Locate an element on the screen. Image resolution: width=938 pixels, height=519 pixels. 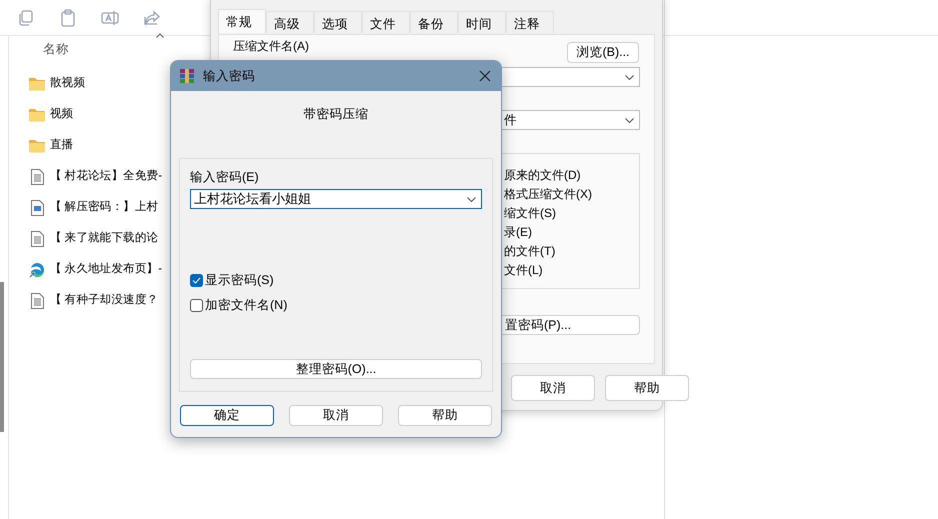
checkbox-label: 加密文件名(N) is located at coordinates (246, 305).